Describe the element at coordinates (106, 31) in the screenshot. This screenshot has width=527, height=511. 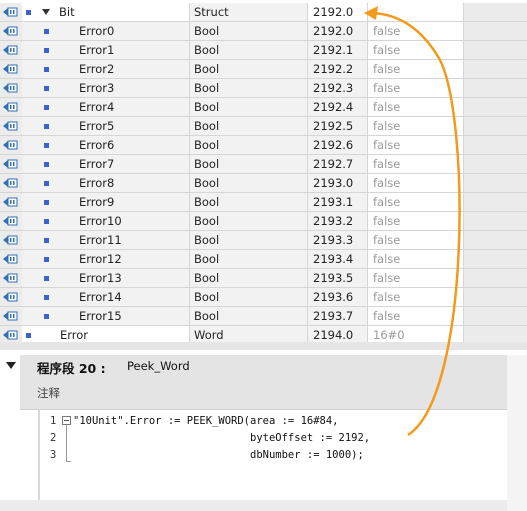
I see `name-cell: Error0` at that location.